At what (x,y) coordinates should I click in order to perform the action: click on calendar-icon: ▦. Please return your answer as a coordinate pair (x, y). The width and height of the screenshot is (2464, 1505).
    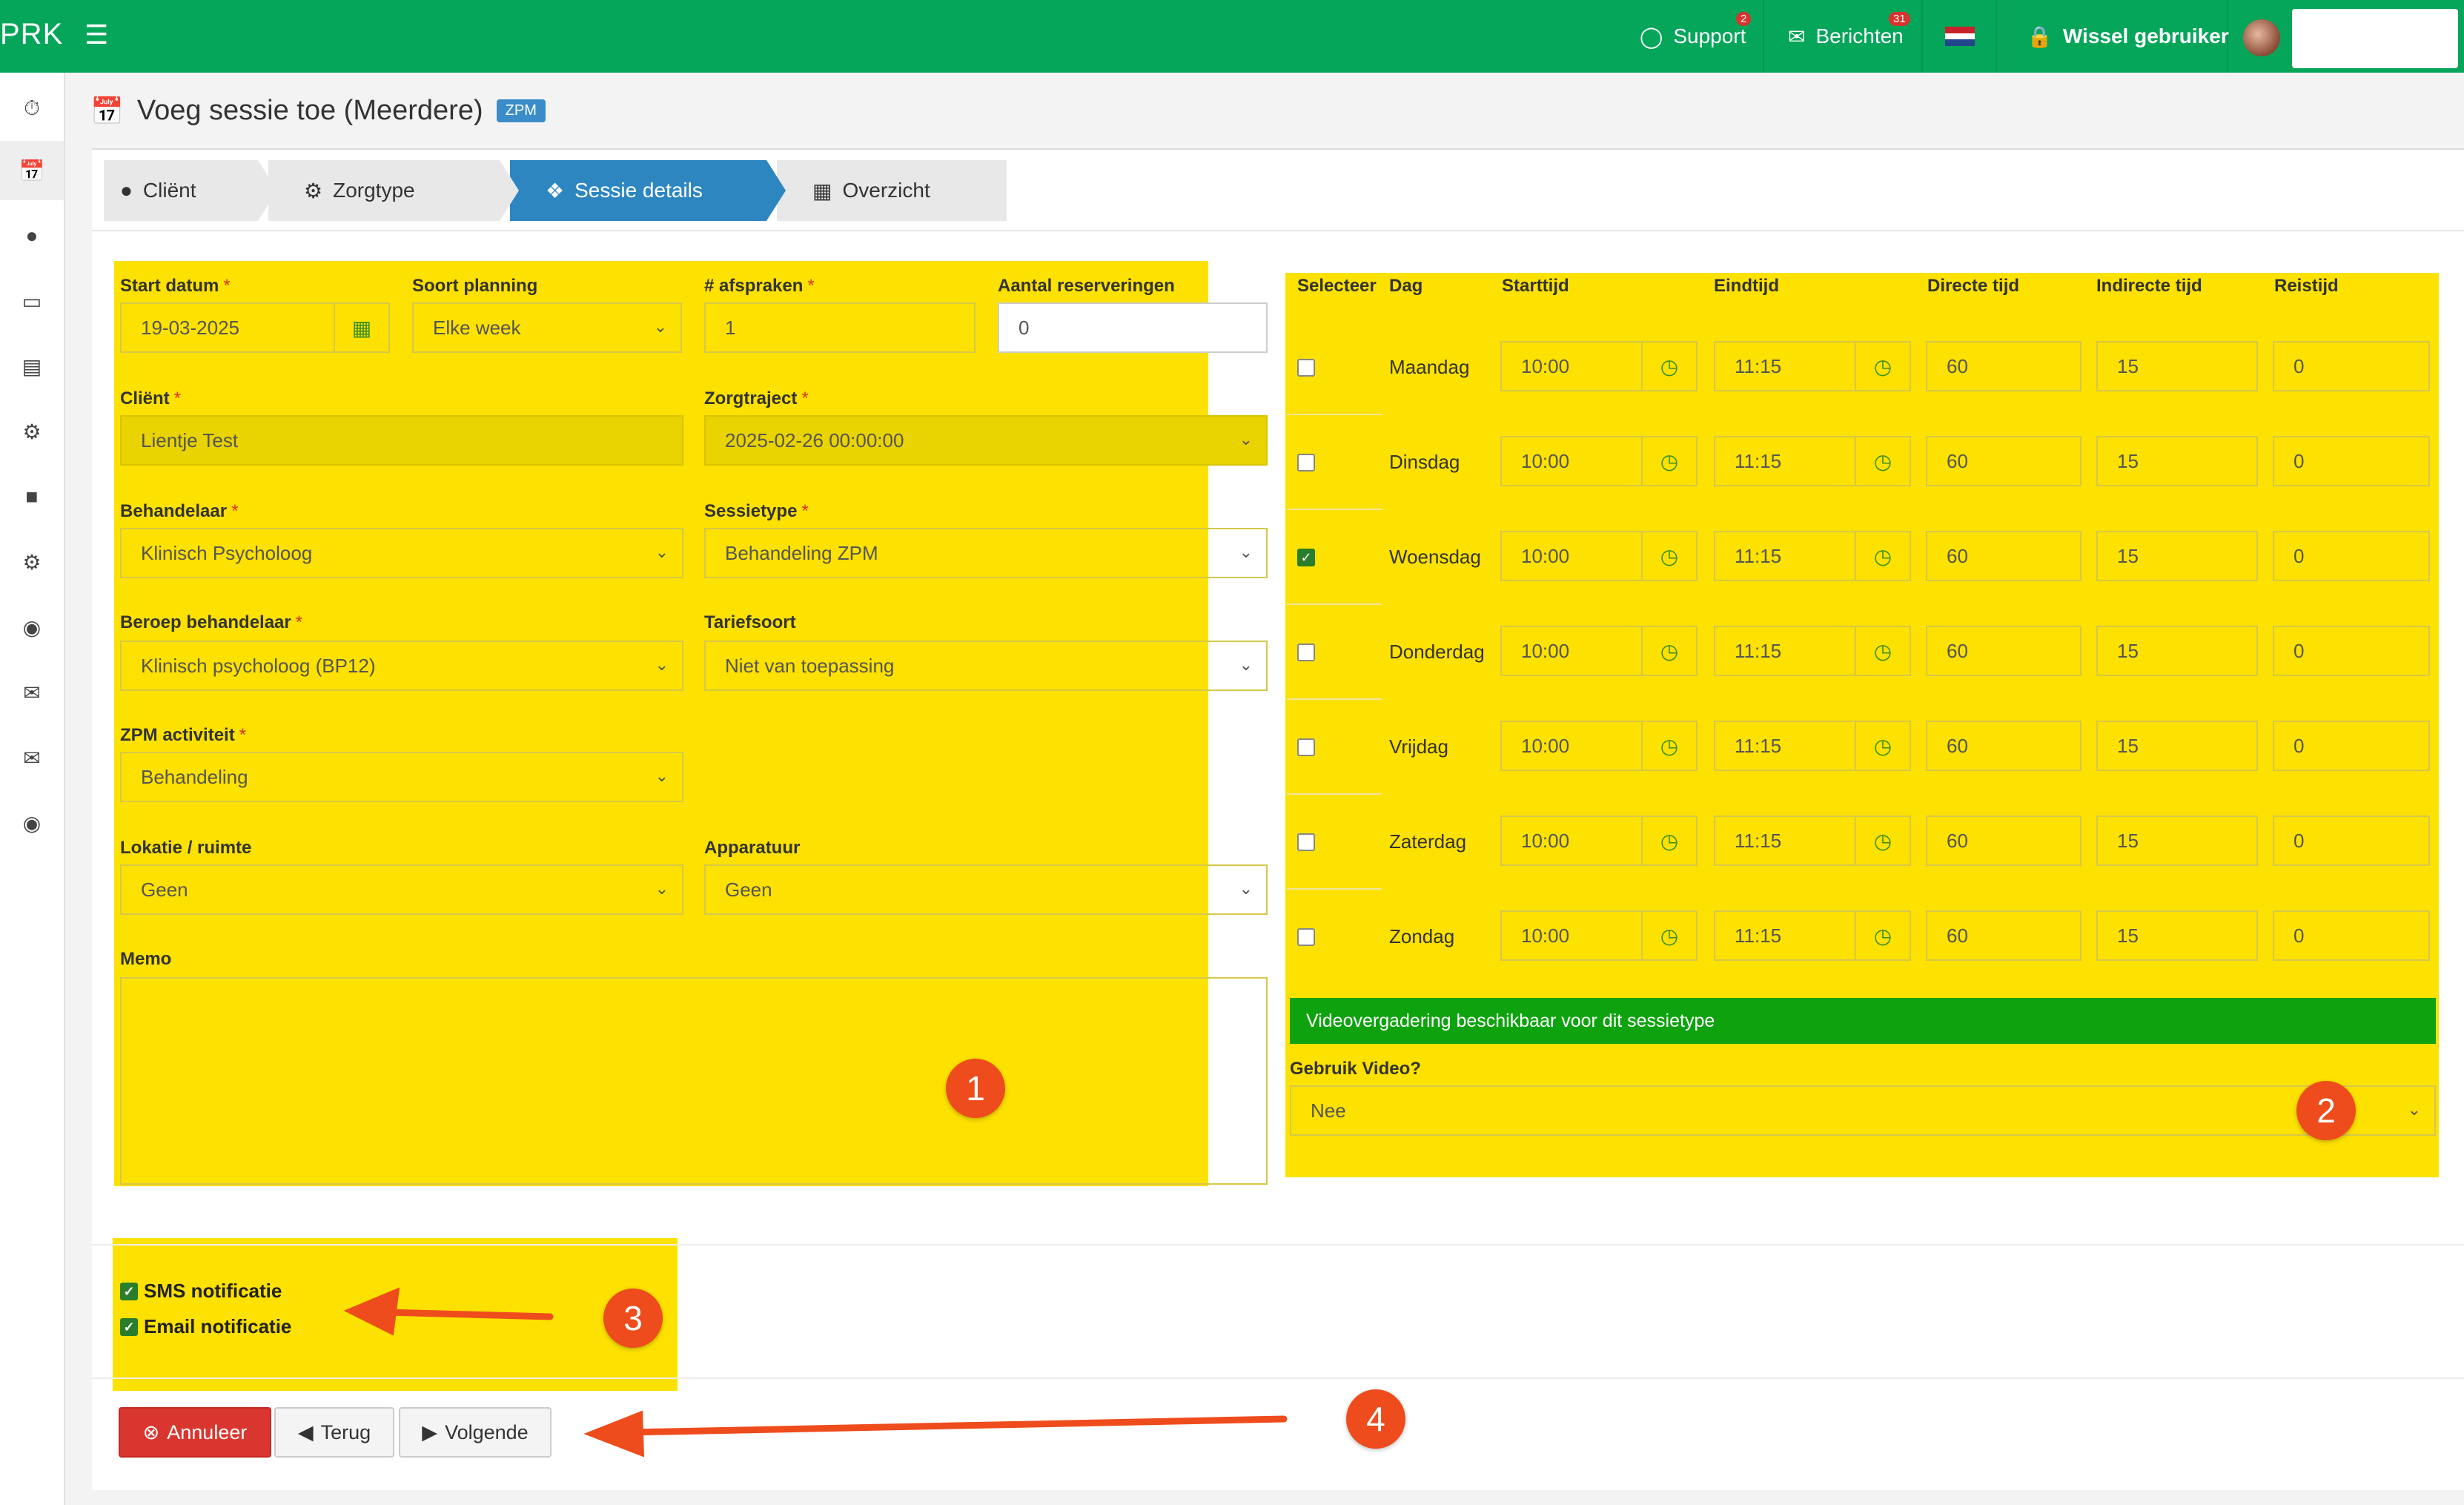
    Looking at the image, I should click on (361, 327).